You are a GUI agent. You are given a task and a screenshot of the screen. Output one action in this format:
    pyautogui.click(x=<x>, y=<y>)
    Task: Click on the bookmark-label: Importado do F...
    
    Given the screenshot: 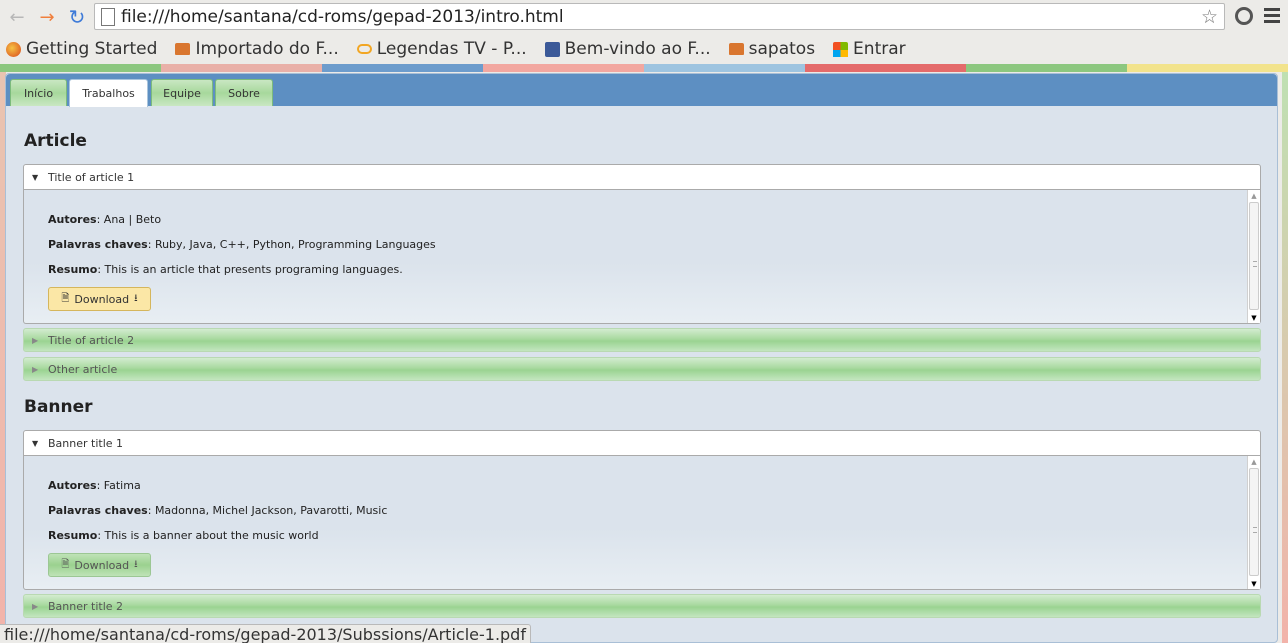 What is the action you would take?
    pyautogui.click(x=267, y=49)
    